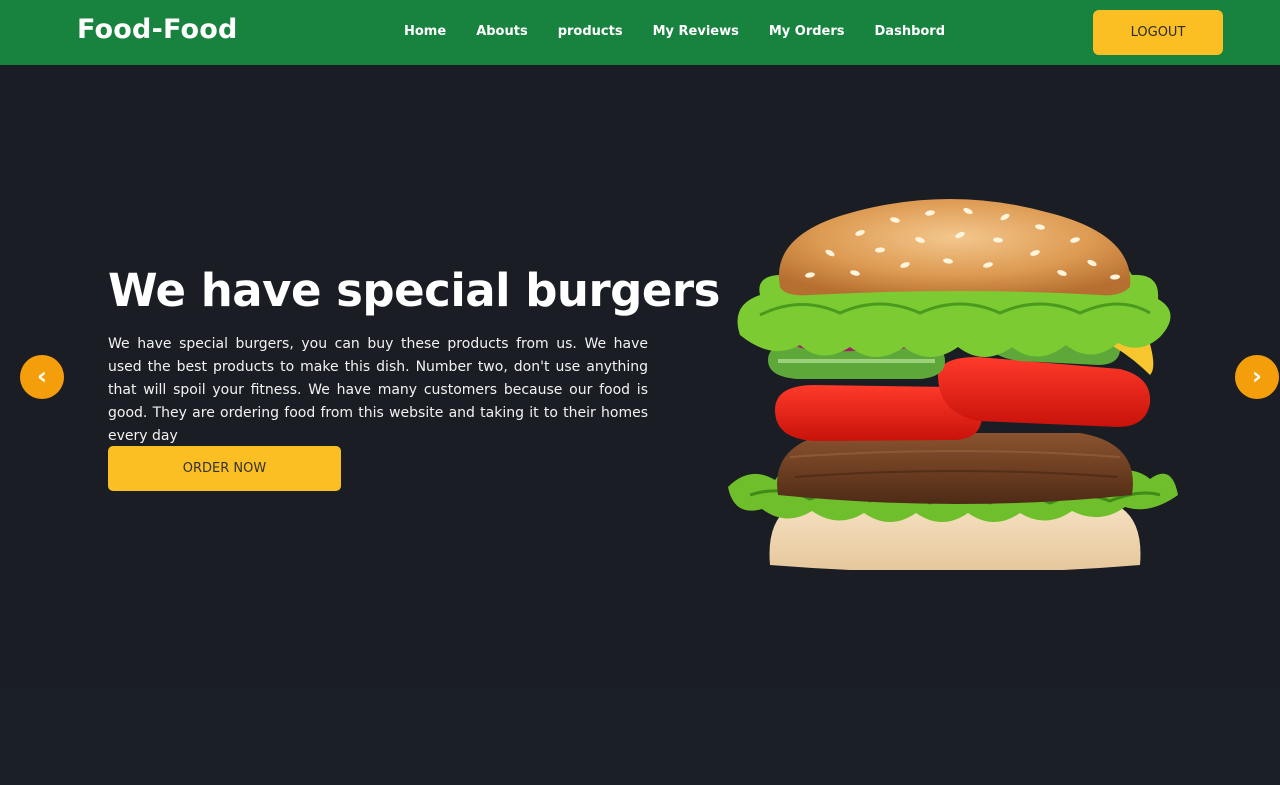  Describe the element at coordinates (910, 31) in the screenshot. I see `nav-link-dashbord: Dashbord` at that location.